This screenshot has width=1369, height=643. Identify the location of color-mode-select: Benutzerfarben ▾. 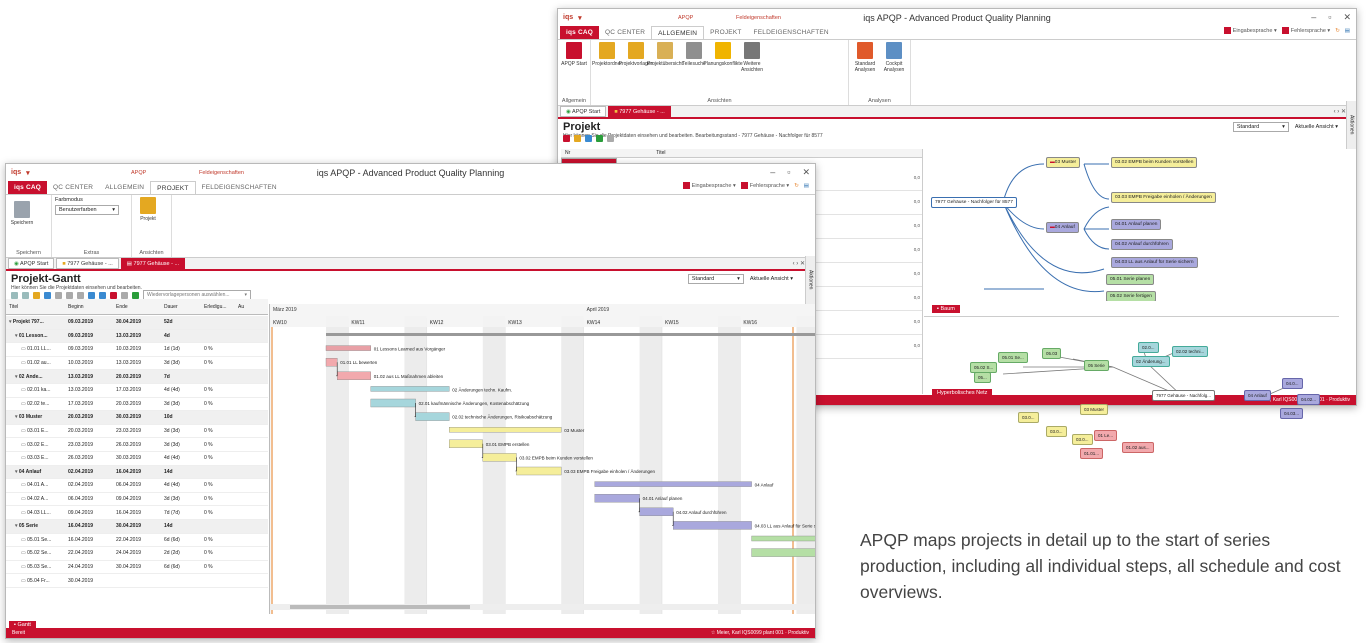
(87, 210).